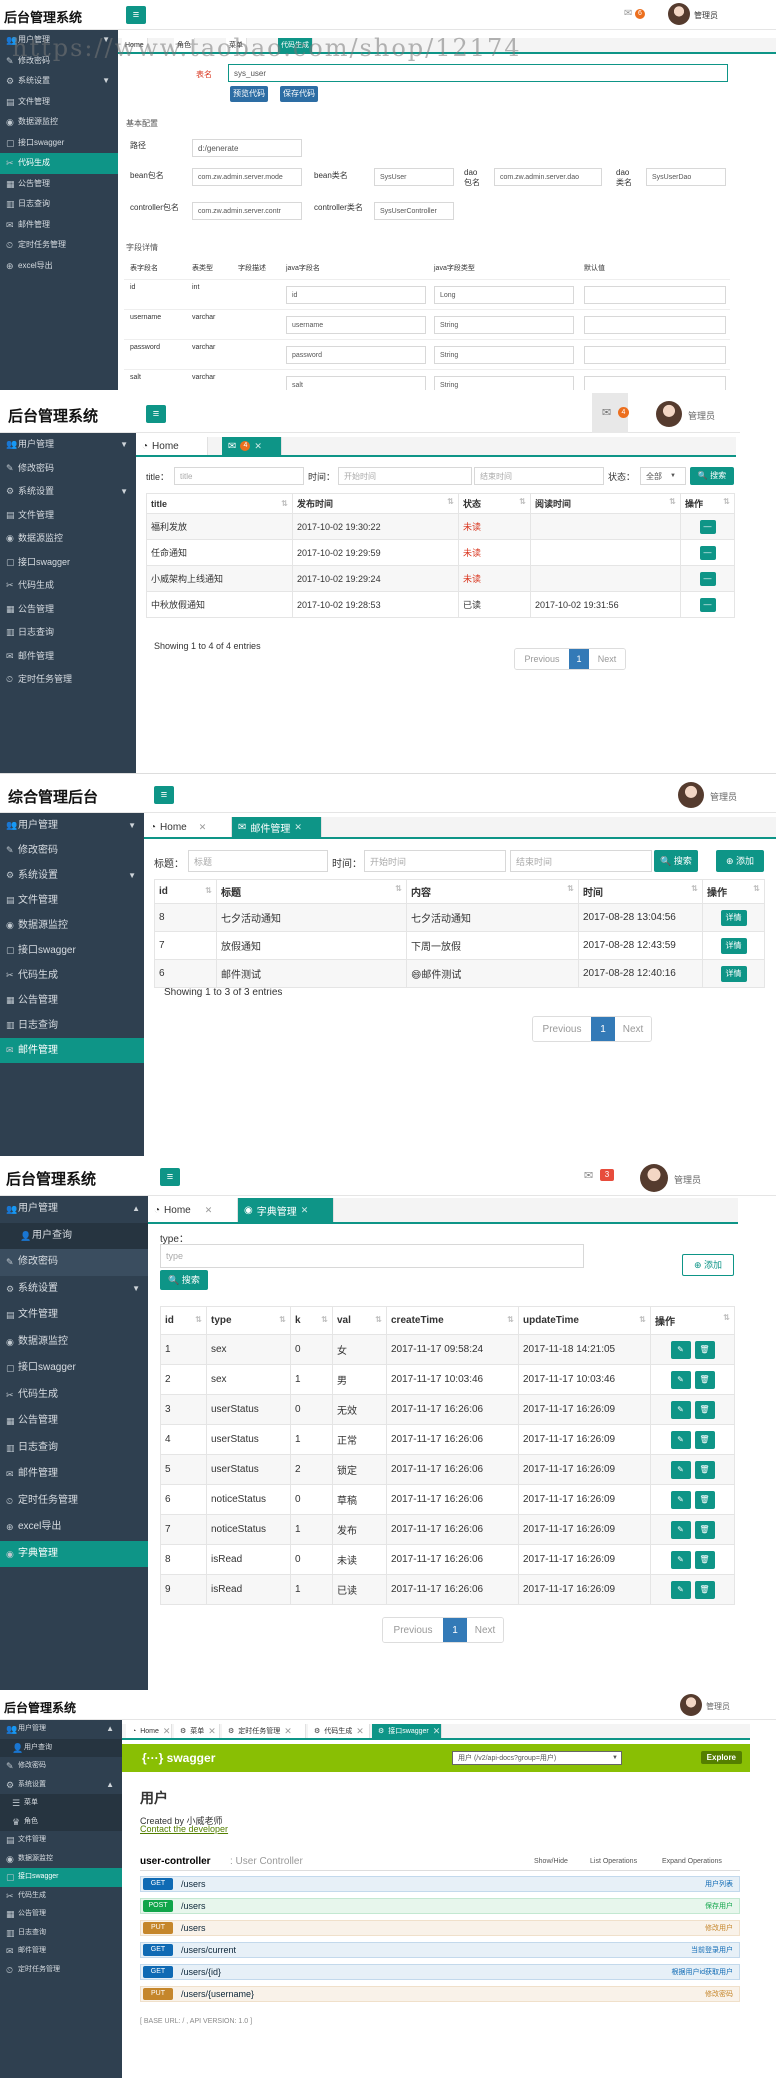 This screenshot has width=776, height=2078. I want to click on end-time-input: 结束时间, so click(539, 476).